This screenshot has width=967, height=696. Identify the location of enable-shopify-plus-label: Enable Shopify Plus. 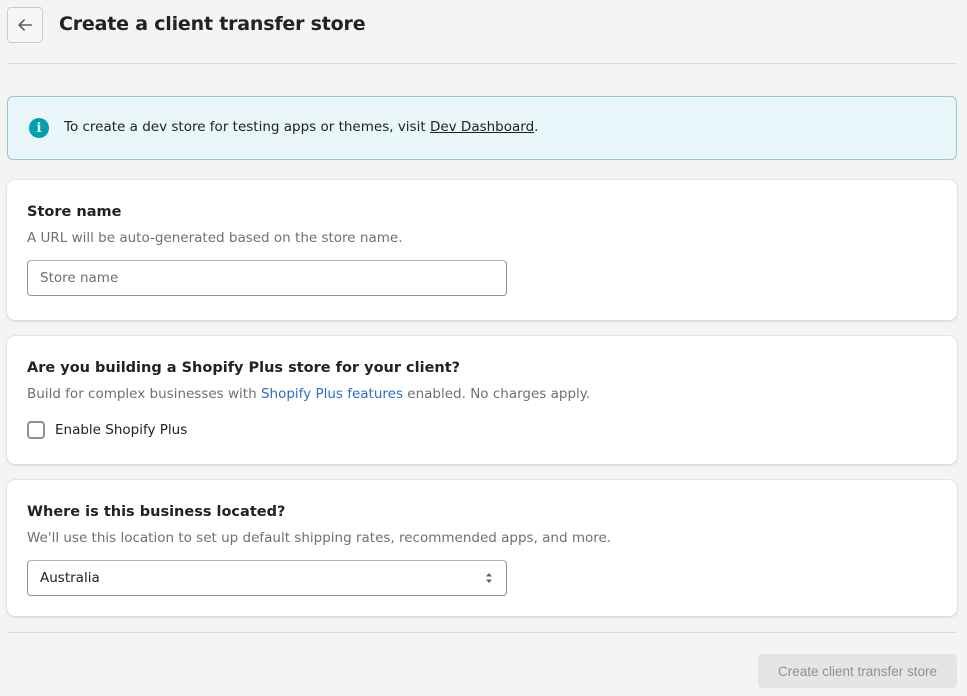
(121, 430).